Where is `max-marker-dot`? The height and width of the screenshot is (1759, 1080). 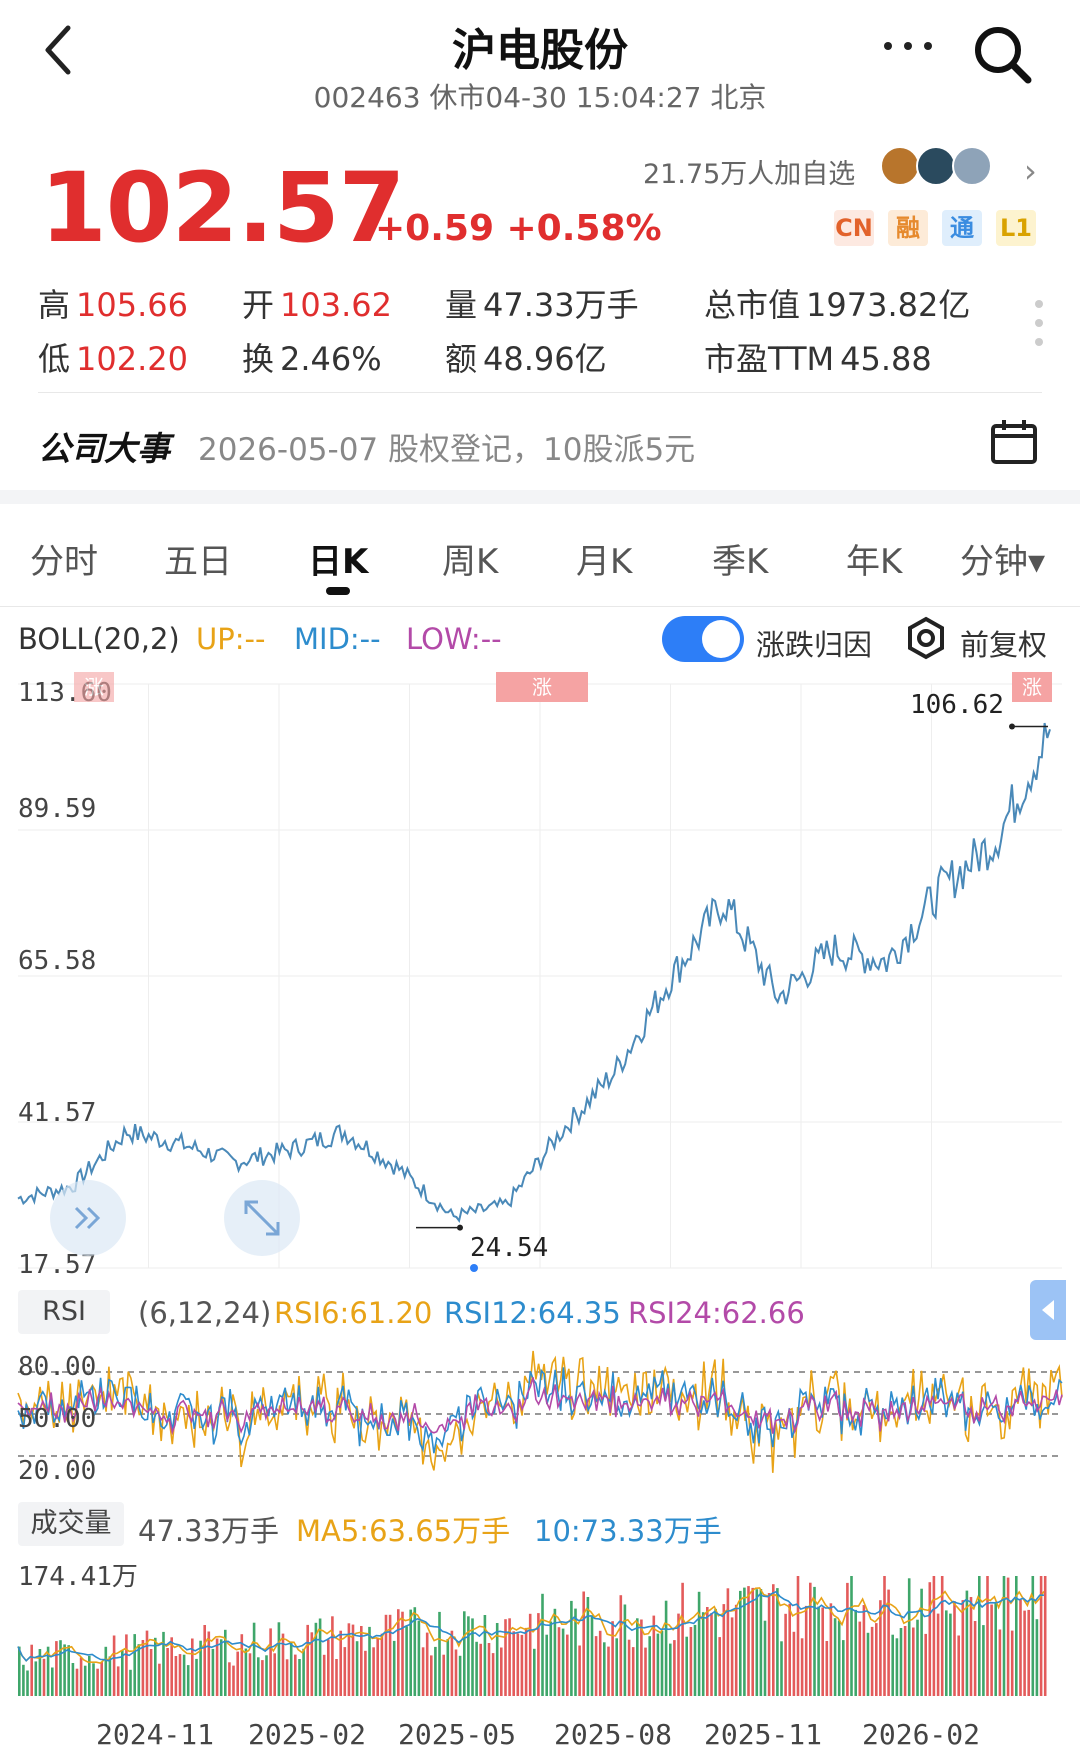 max-marker-dot is located at coordinates (1012, 726).